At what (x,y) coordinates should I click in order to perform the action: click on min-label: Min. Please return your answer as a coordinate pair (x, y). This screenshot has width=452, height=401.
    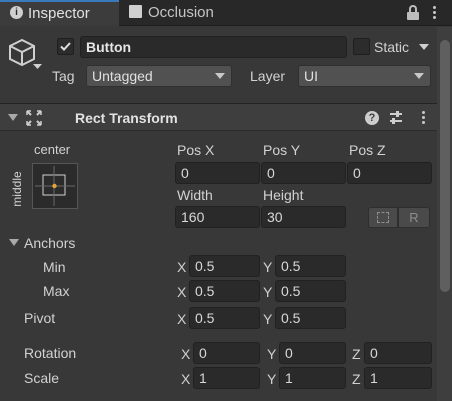
    Looking at the image, I should click on (54, 267).